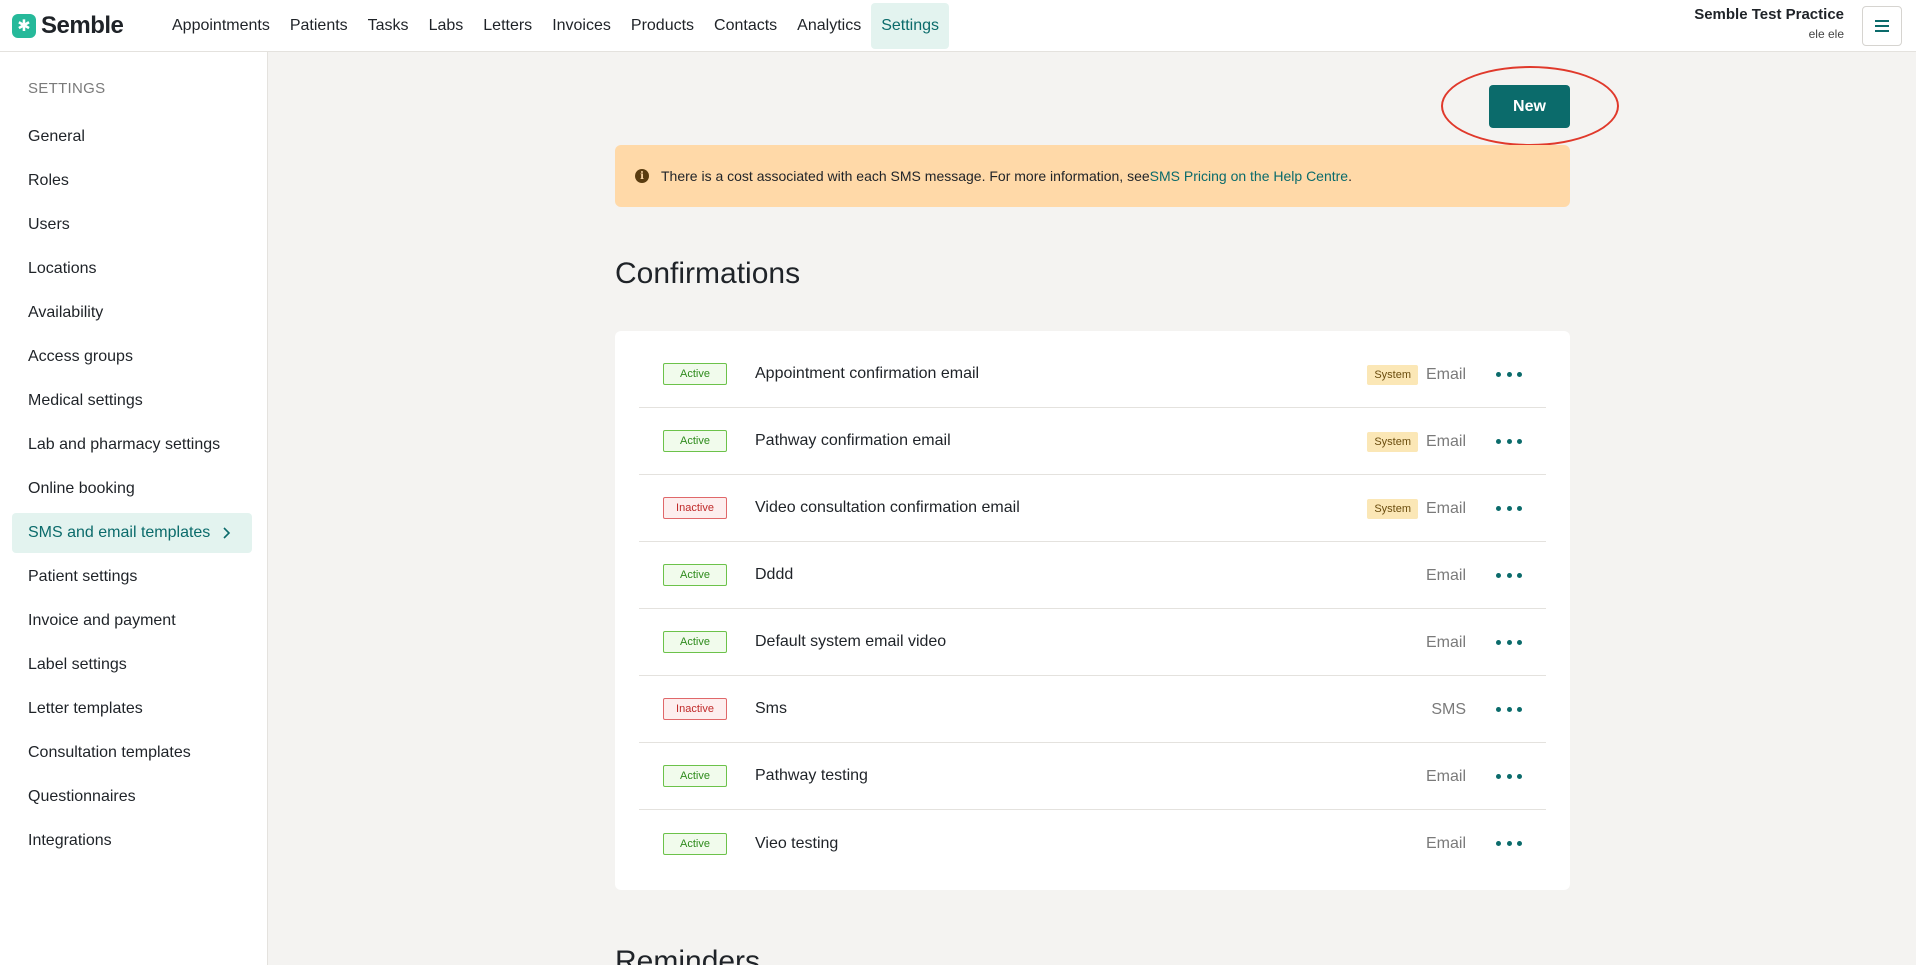  Describe the element at coordinates (1350, 176) in the screenshot. I see `notice-suffix: .` at that location.